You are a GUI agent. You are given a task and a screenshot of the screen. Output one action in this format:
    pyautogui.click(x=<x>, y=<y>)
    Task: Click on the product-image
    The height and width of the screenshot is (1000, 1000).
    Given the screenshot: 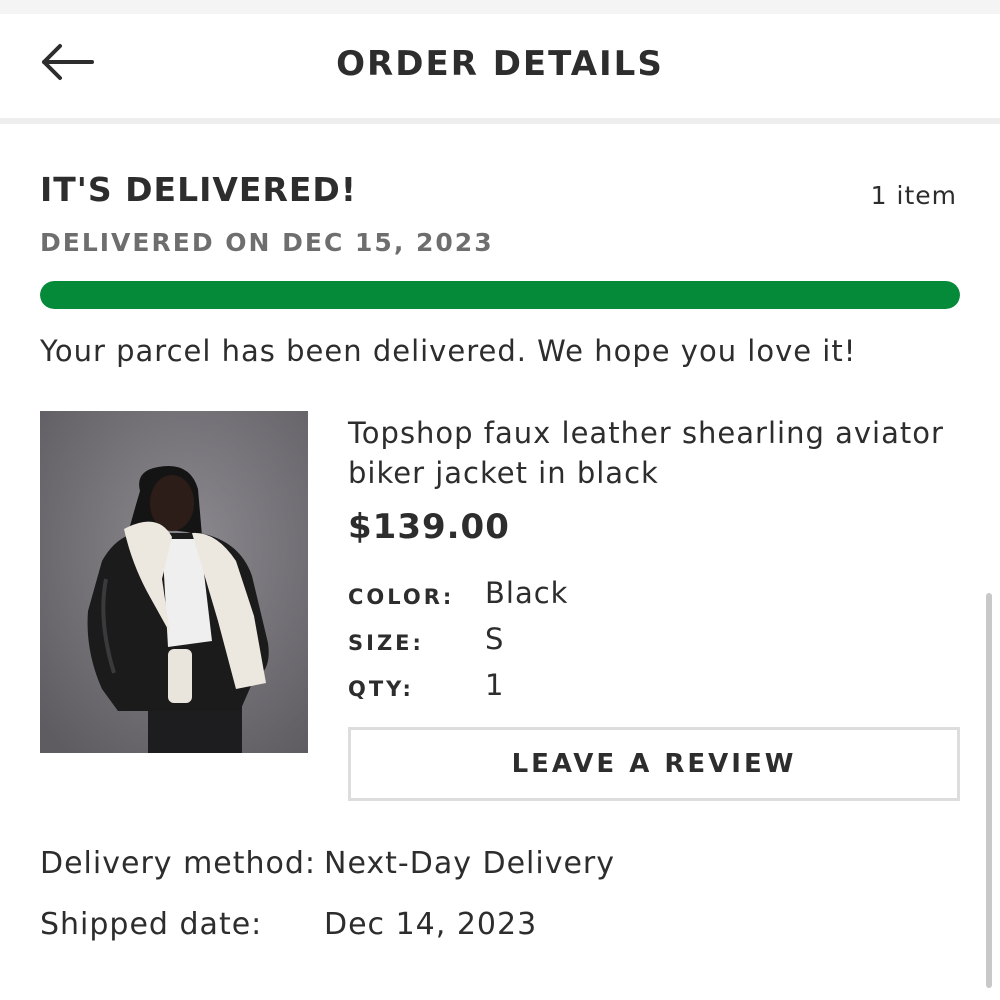 What is the action you would take?
    pyautogui.click(x=174, y=582)
    